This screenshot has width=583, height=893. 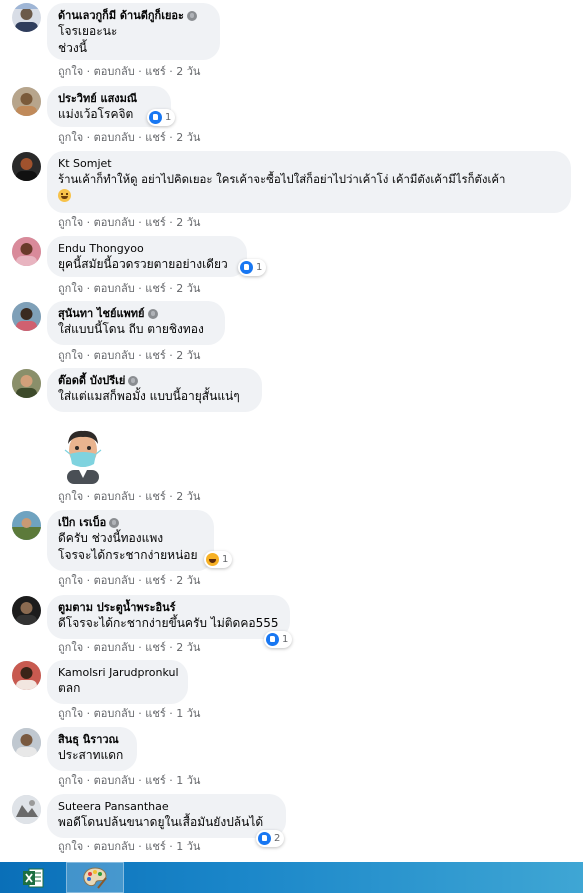 What do you see at coordinates (64, 195) in the screenshot?
I see `smile-emoji-icon` at bounding box center [64, 195].